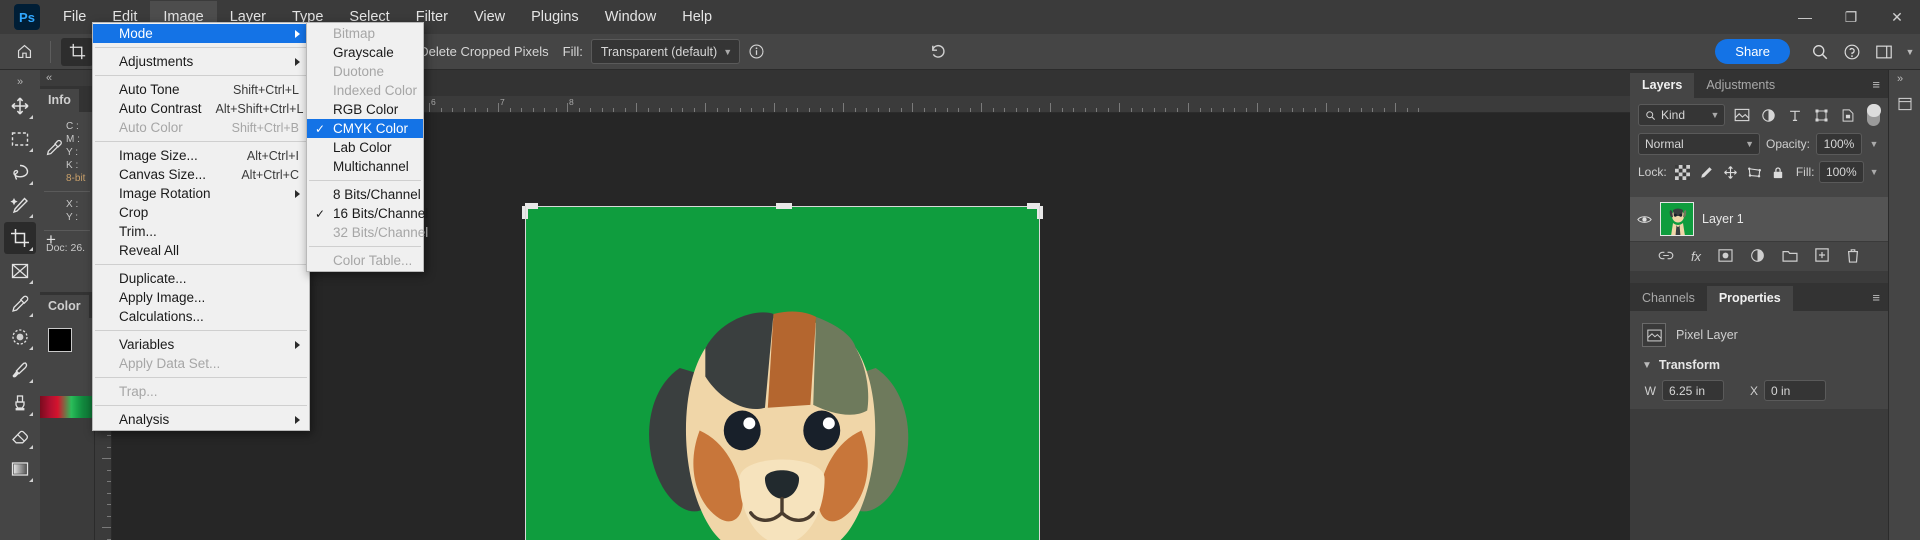  Describe the element at coordinates (20, 139) in the screenshot. I see `rectangular-marquee-tool` at that location.